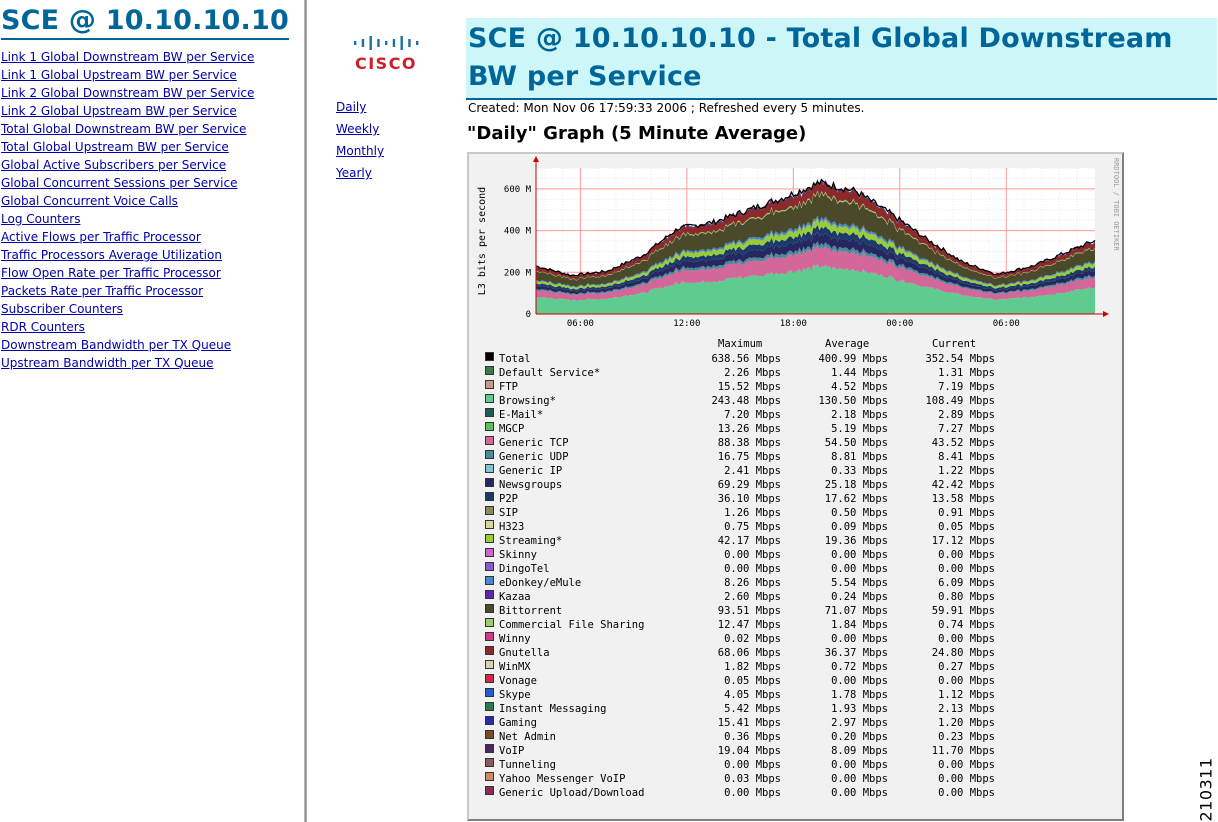  Describe the element at coordinates (115, 147) in the screenshot. I see `nav-link: Total Global Upstream BW per Service` at that location.